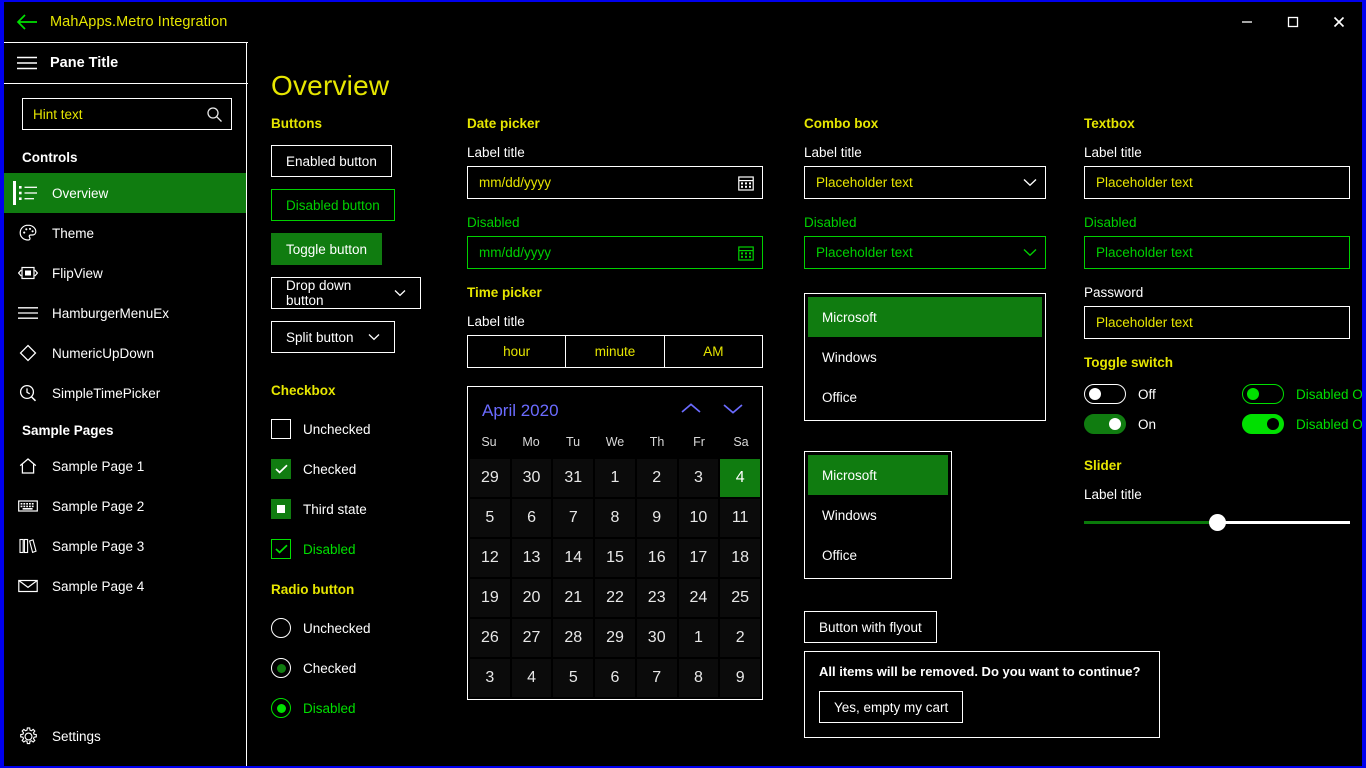 This screenshot has width=1366, height=768. I want to click on checkbox-unchecked, so click(281, 429).